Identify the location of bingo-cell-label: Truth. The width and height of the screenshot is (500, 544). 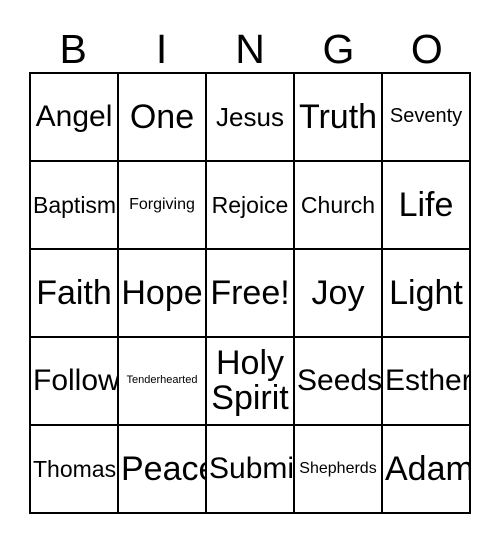
(338, 116).